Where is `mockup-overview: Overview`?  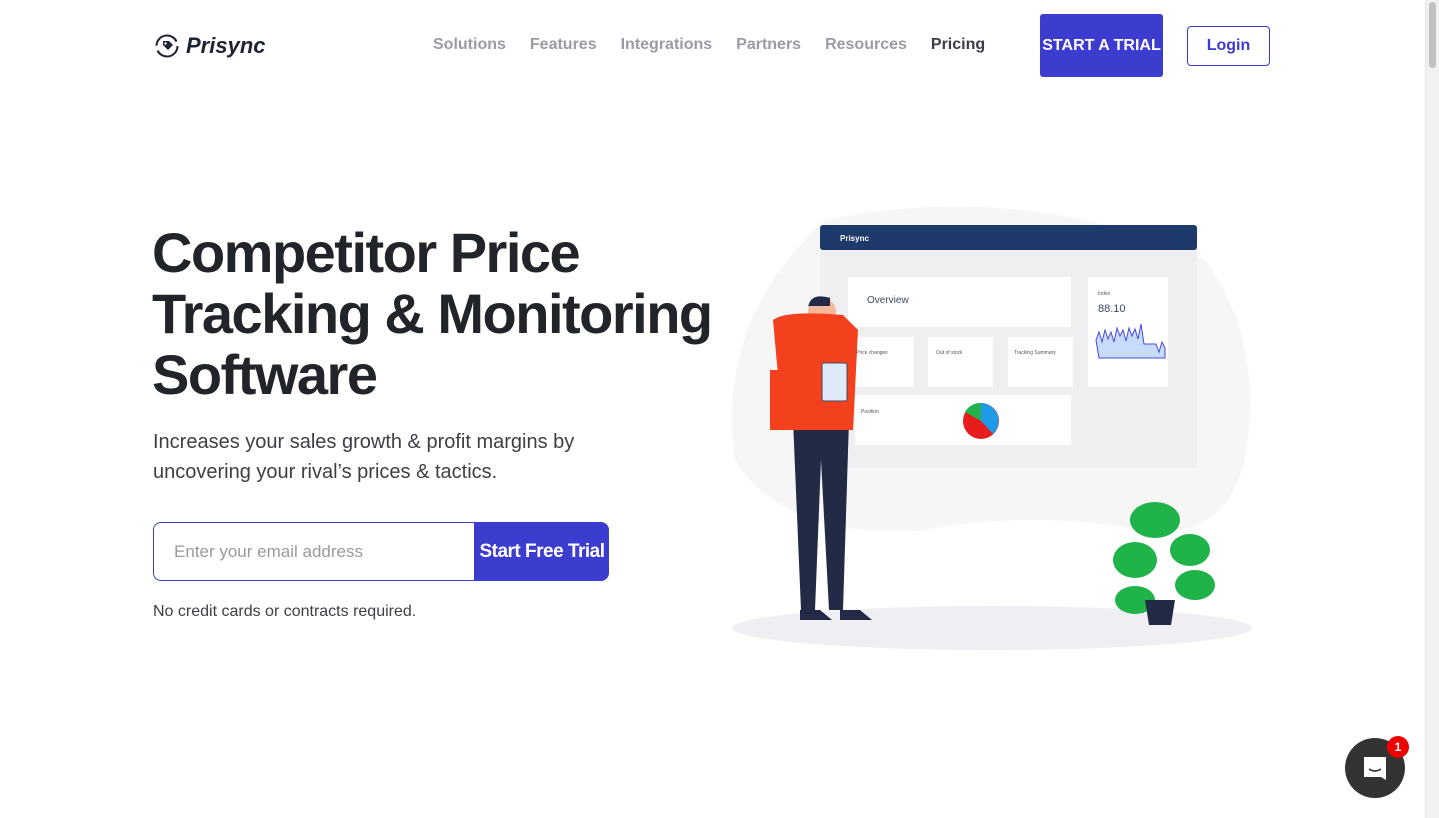 mockup-overview: Overview is located at coordinates (888, 300).